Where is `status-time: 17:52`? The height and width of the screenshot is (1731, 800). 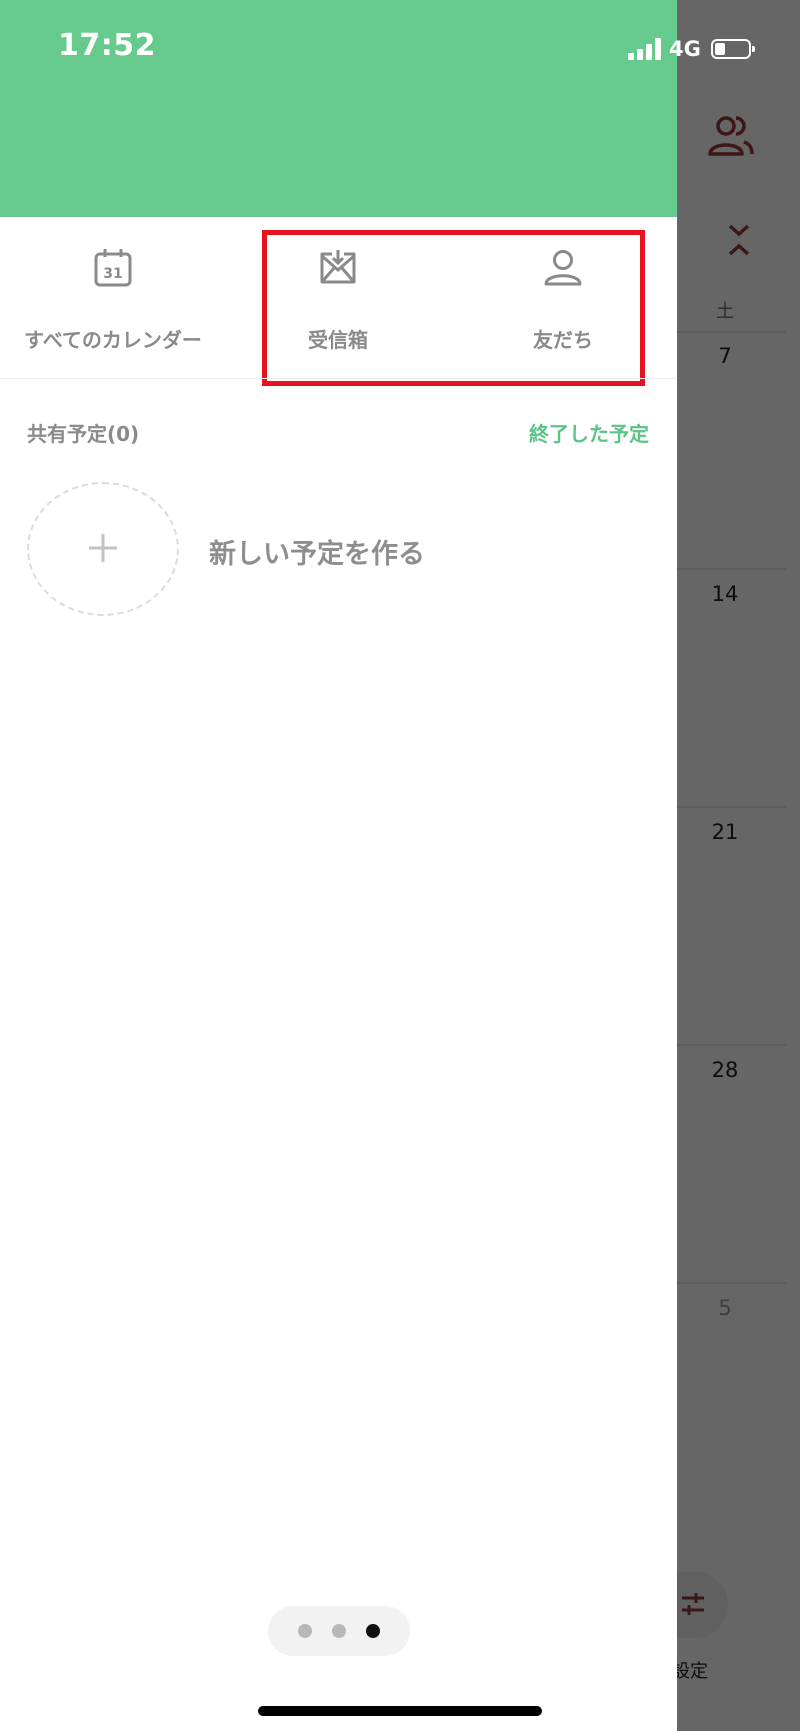
status-time: 17:52 is located at coordinates (107, 45).